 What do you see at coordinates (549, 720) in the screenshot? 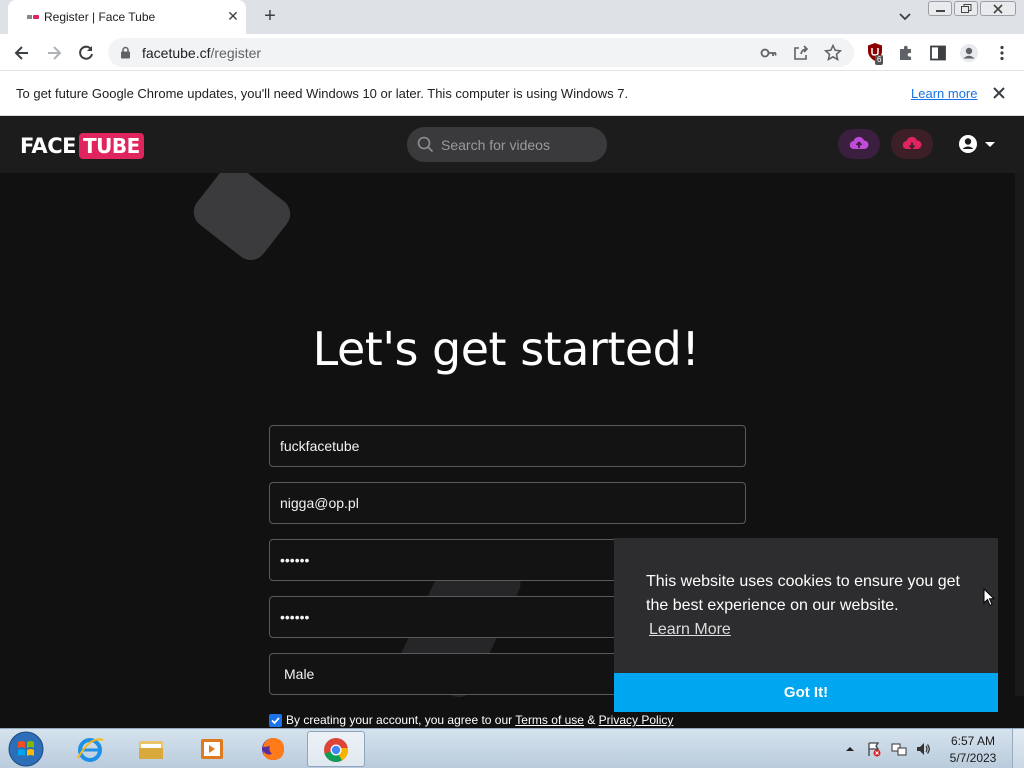
I see `terms-of-use-link: Terms of use` at bounding box center [549, 720].